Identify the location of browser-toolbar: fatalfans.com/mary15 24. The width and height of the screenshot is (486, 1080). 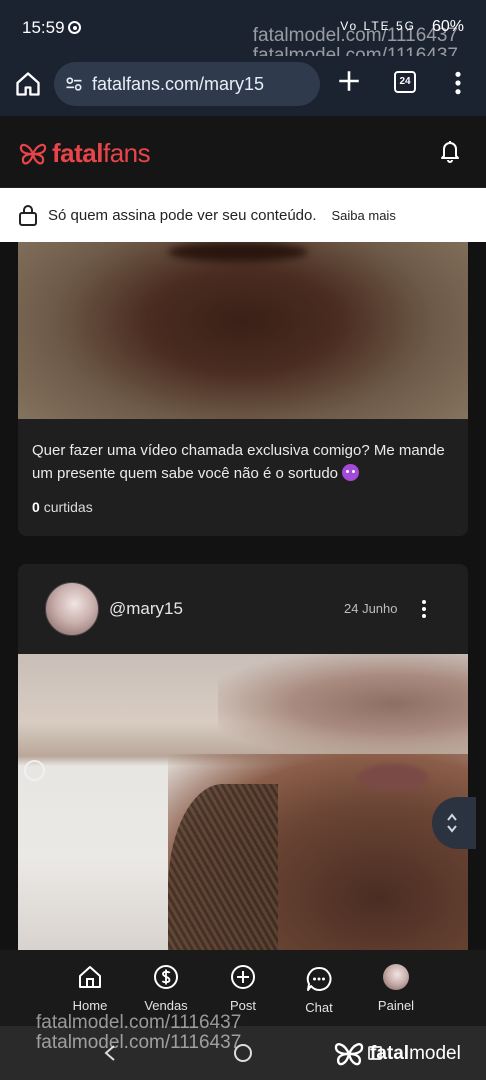
(243, 86).